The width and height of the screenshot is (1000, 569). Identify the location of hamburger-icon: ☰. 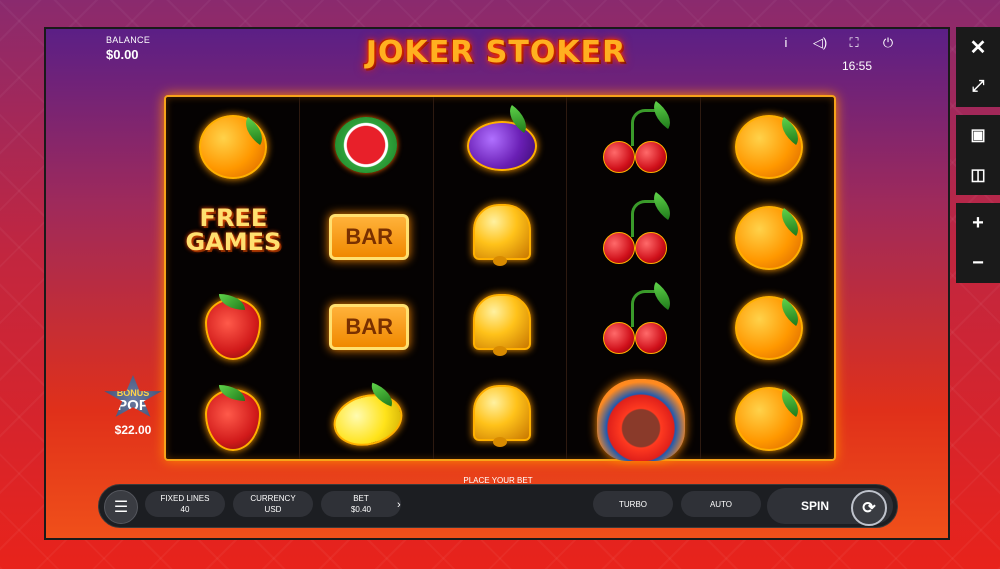
(121, 507).